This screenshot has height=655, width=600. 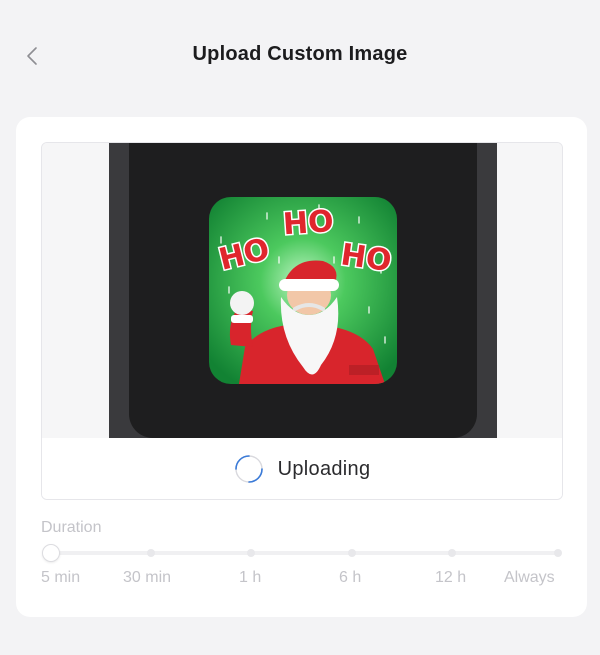 I want to click on upload-status: Uploading, so click(x=302, y=468).